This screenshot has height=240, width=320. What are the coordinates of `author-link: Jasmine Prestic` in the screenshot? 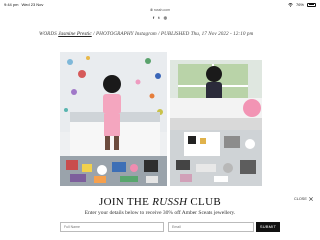 It's located at (75, 34).